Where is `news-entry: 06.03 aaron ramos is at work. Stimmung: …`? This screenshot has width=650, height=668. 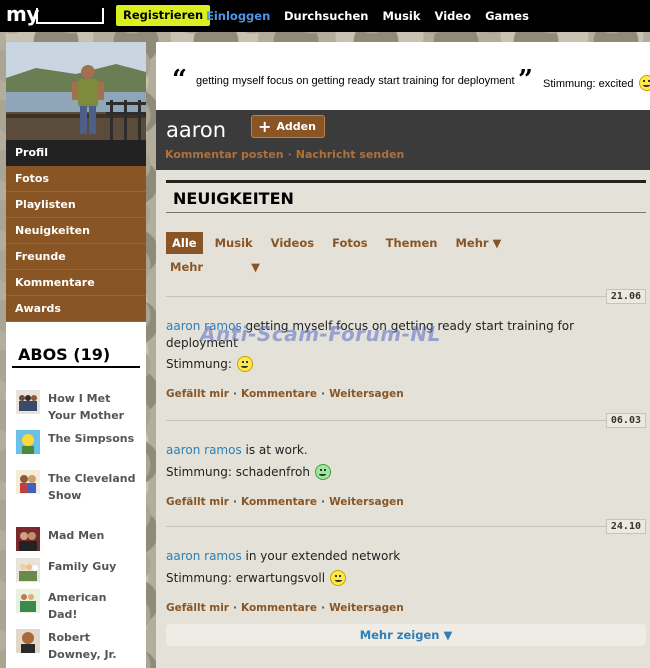 news-entry: 06.03 aaron ramos is at work. Stimmung: … is located at coordinates (406, 460).